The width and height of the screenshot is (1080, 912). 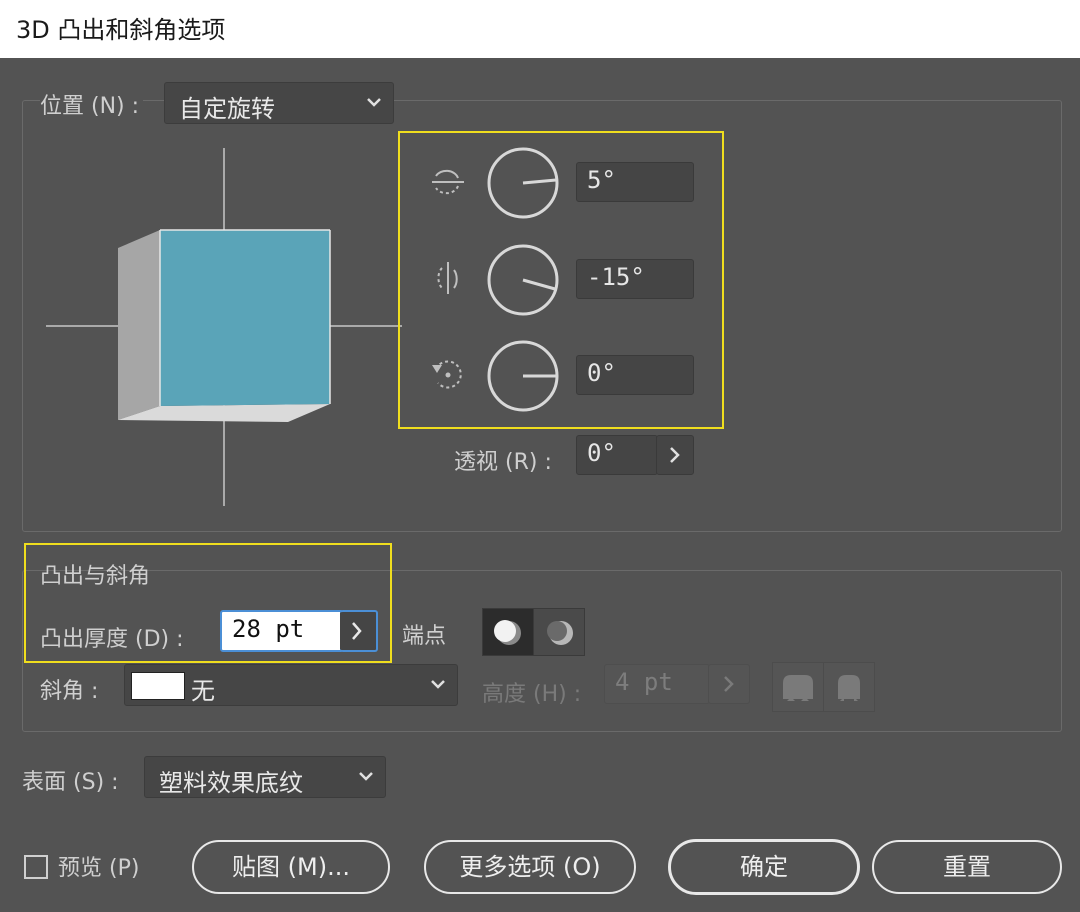 I want to click on bevel-in-icon, so click(x=849, y=688).